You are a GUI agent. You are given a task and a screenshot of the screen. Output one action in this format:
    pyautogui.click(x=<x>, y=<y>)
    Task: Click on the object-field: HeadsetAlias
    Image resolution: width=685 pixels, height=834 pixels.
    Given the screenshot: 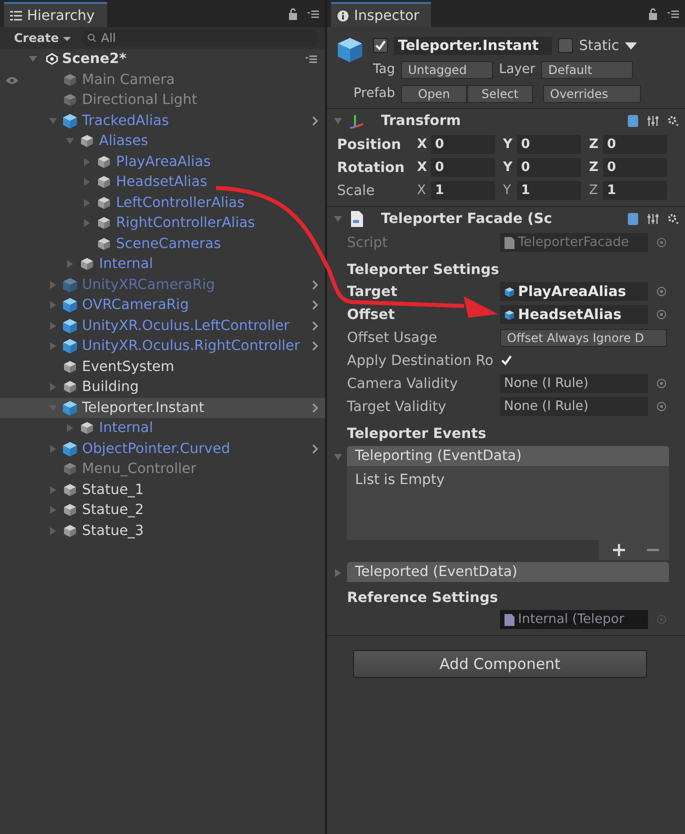 What is the action you would take?
    pyautogui.click(x=574, y=314)
    